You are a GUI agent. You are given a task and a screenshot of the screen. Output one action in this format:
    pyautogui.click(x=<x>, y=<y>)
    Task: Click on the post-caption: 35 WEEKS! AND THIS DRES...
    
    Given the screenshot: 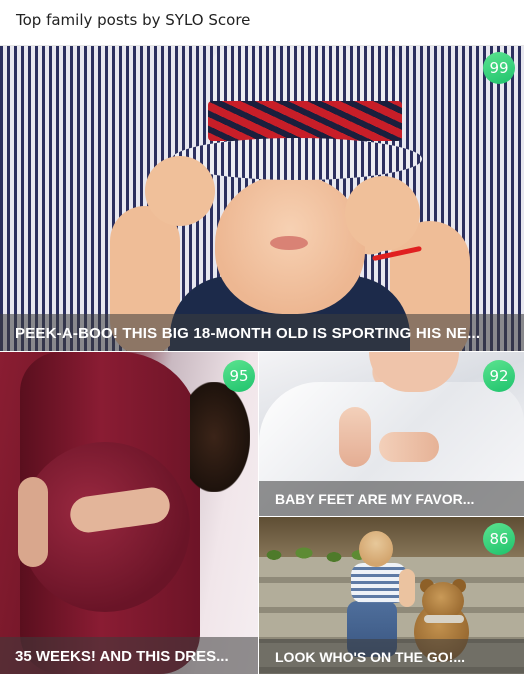 What is the action you would take?
    pyautogui.click(x=129, y=655)
    